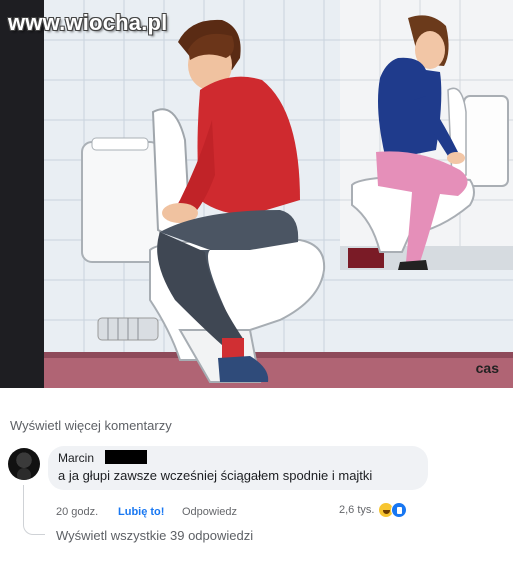 This screenshot has width=513, height=565. Describe the element at coordinates (76, 458) in the screenshot. I see `comment-author: Marcin` at that location.